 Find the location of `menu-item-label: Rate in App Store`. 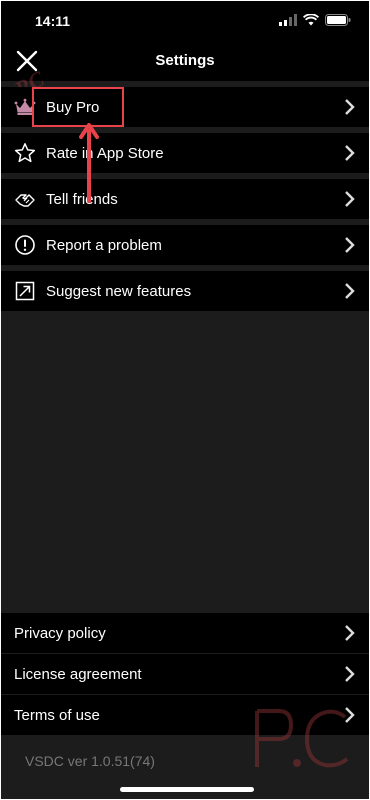

menu-item-label: Rate in App Store is located at coordinates (105, 153).